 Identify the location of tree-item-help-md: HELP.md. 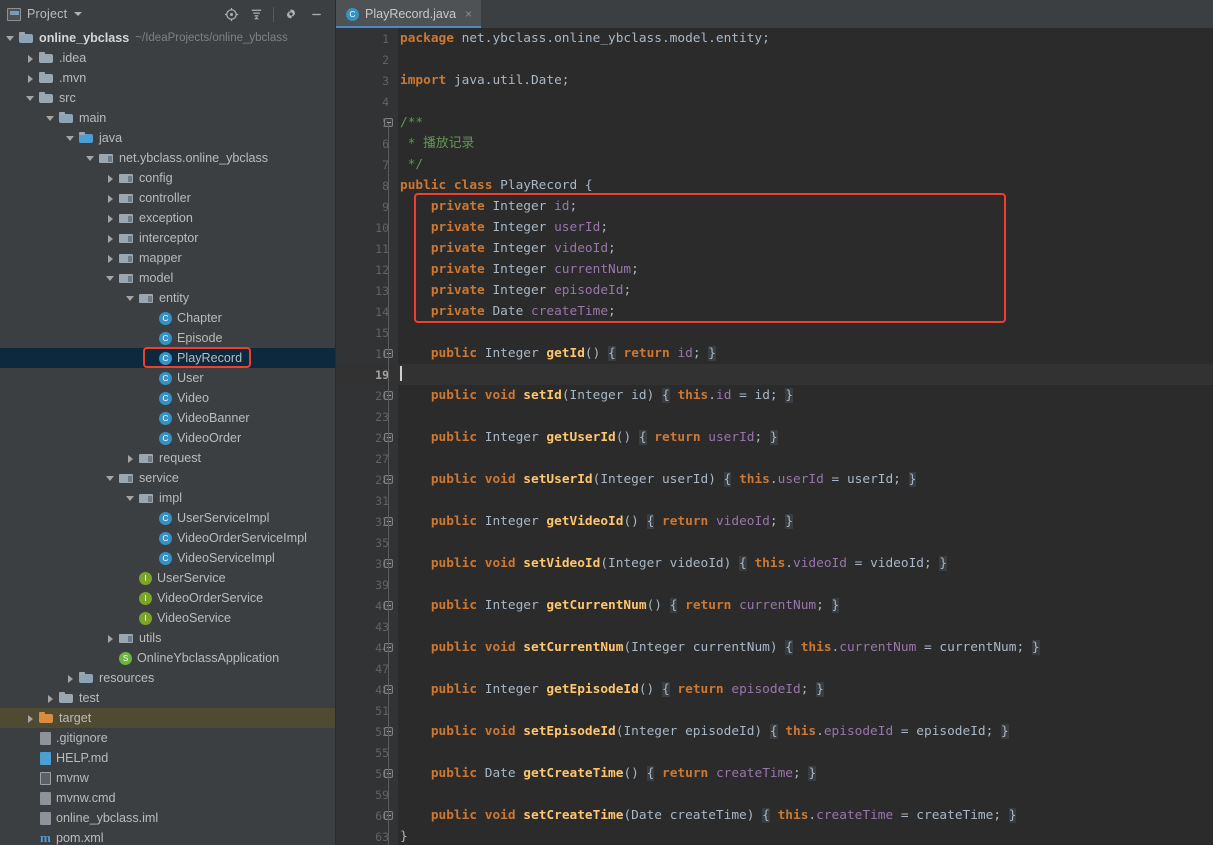
(167, 758).